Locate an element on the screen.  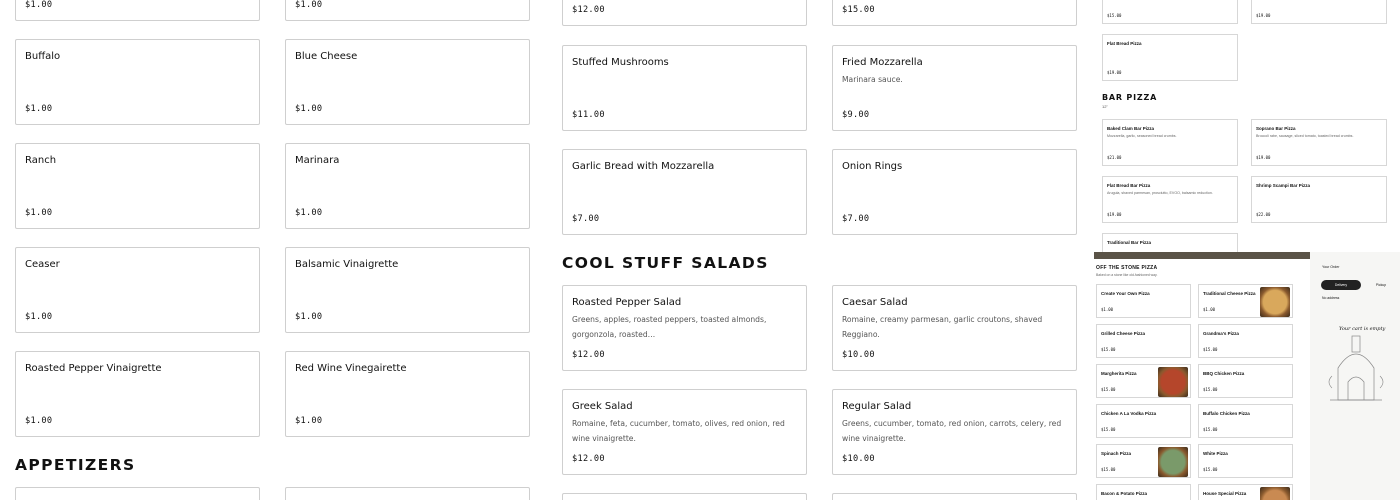
item-price: $9.00 is located at coordinates (856, 115).